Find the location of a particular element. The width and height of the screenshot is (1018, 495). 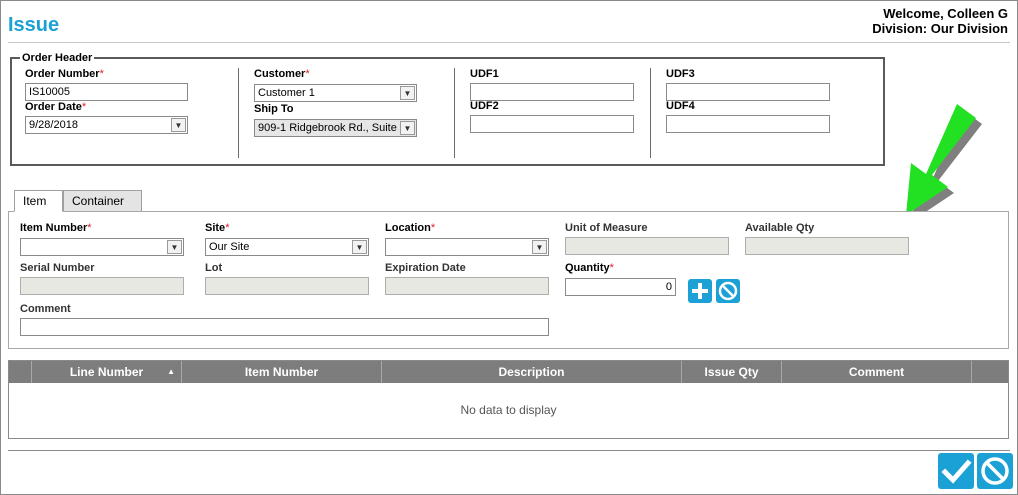

column-description: Description is located at coordinates (532, 372).